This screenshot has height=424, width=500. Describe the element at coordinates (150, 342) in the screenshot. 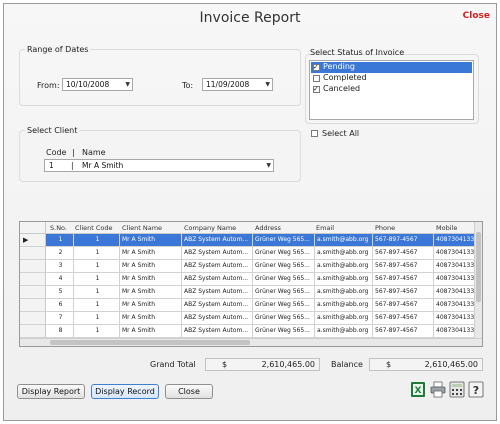

I see `scroll-thumb` at that location.